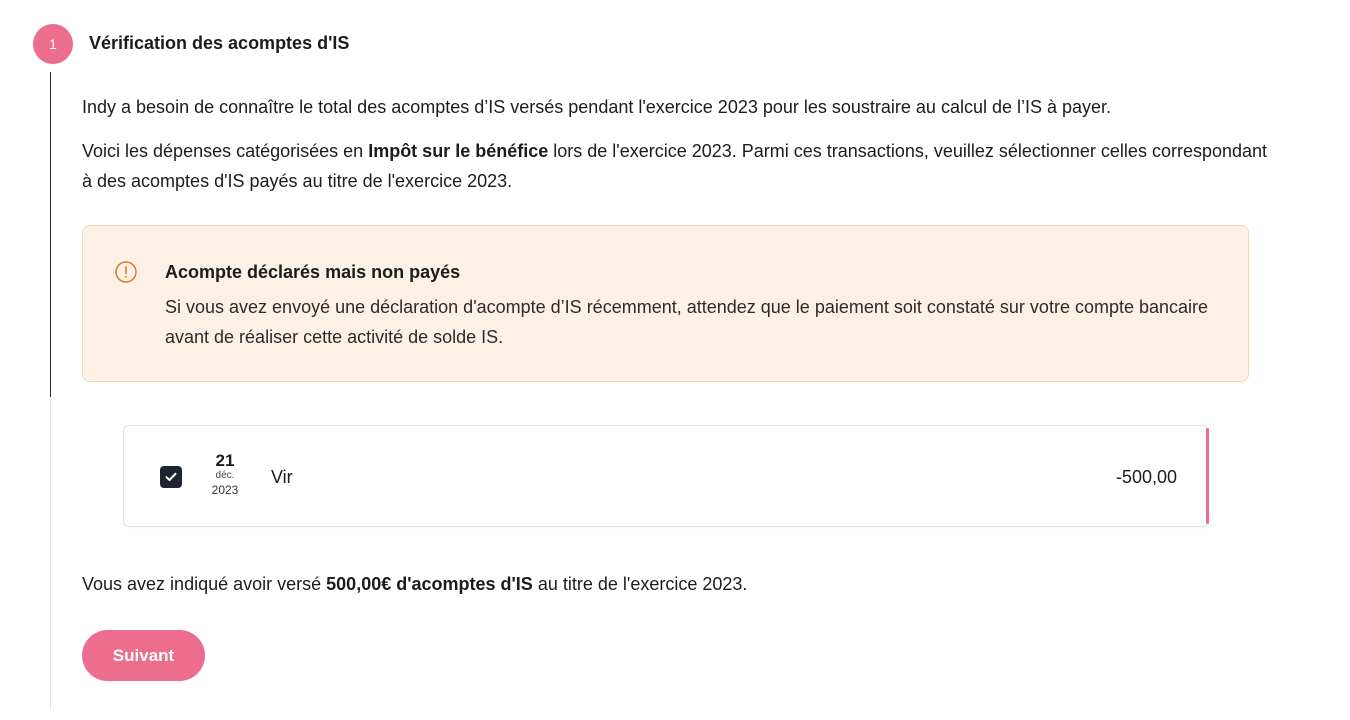 The image size is (1350, 720). Describe the element at coordinates (50, 553) in the screenshot. I see `step-progress-line-pending` at that location.